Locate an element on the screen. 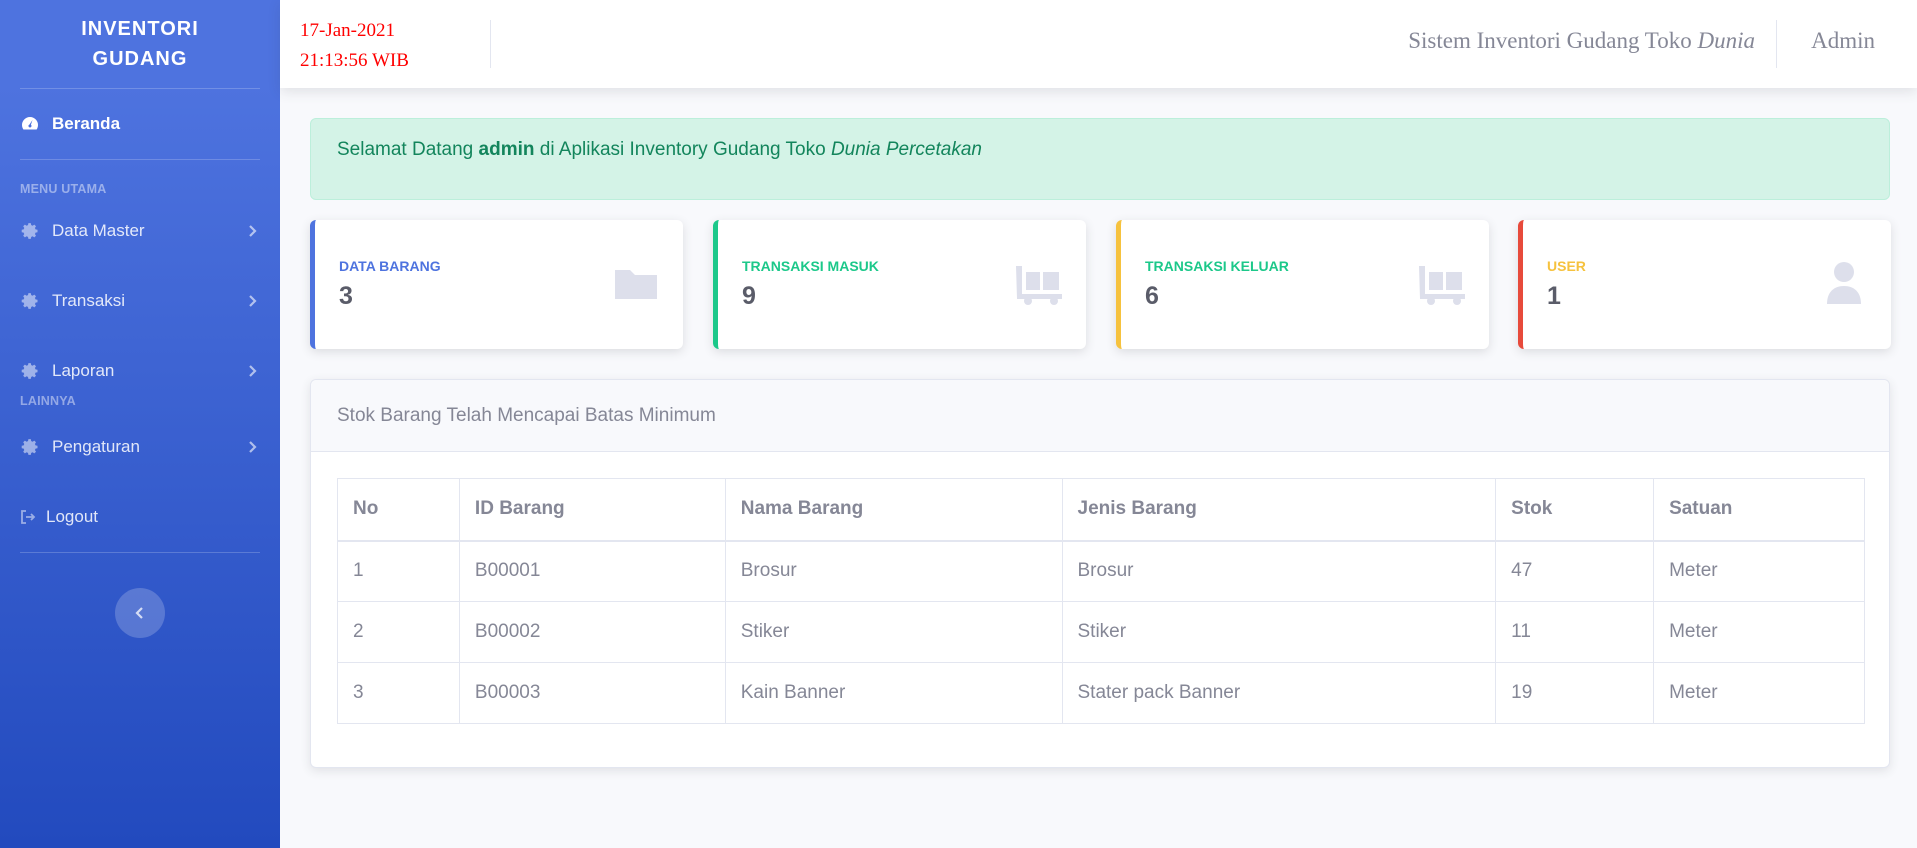  stat-card-transaksi-keluar: TRANSAKSI KELUAR 6 is located at coordinates (1302, 284).